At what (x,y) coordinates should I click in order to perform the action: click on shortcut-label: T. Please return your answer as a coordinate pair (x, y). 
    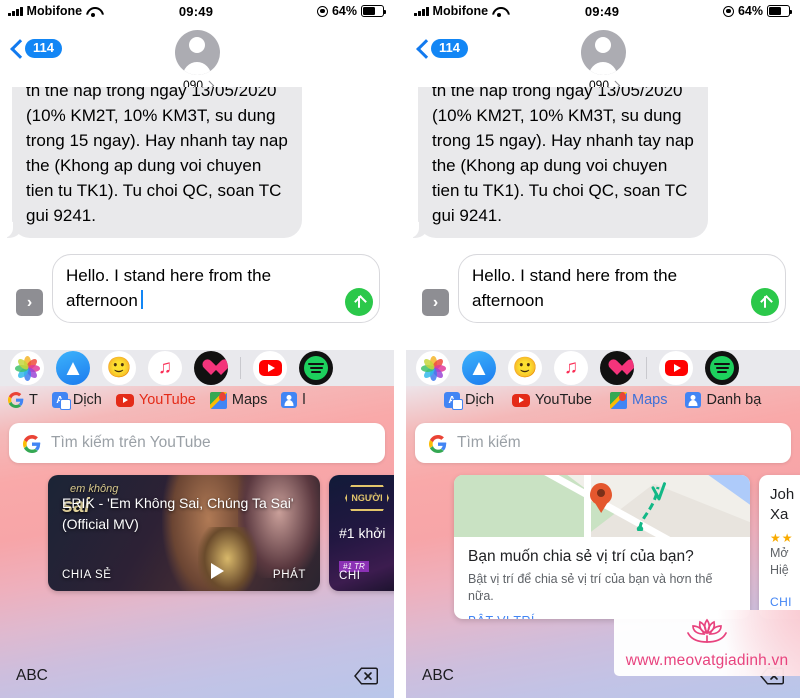
    Looking at the image, I should click on (33, 400).